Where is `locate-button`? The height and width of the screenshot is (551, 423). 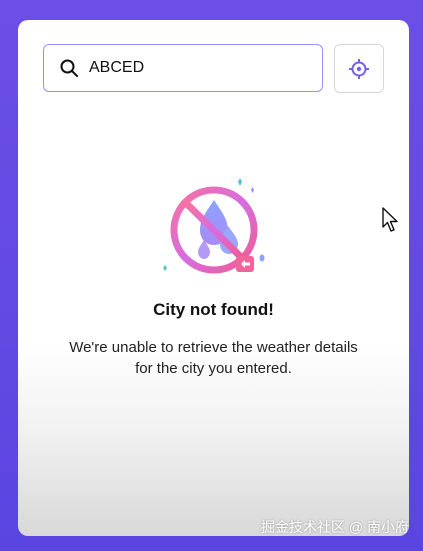
locate-button is located at coordinates (359, 68).